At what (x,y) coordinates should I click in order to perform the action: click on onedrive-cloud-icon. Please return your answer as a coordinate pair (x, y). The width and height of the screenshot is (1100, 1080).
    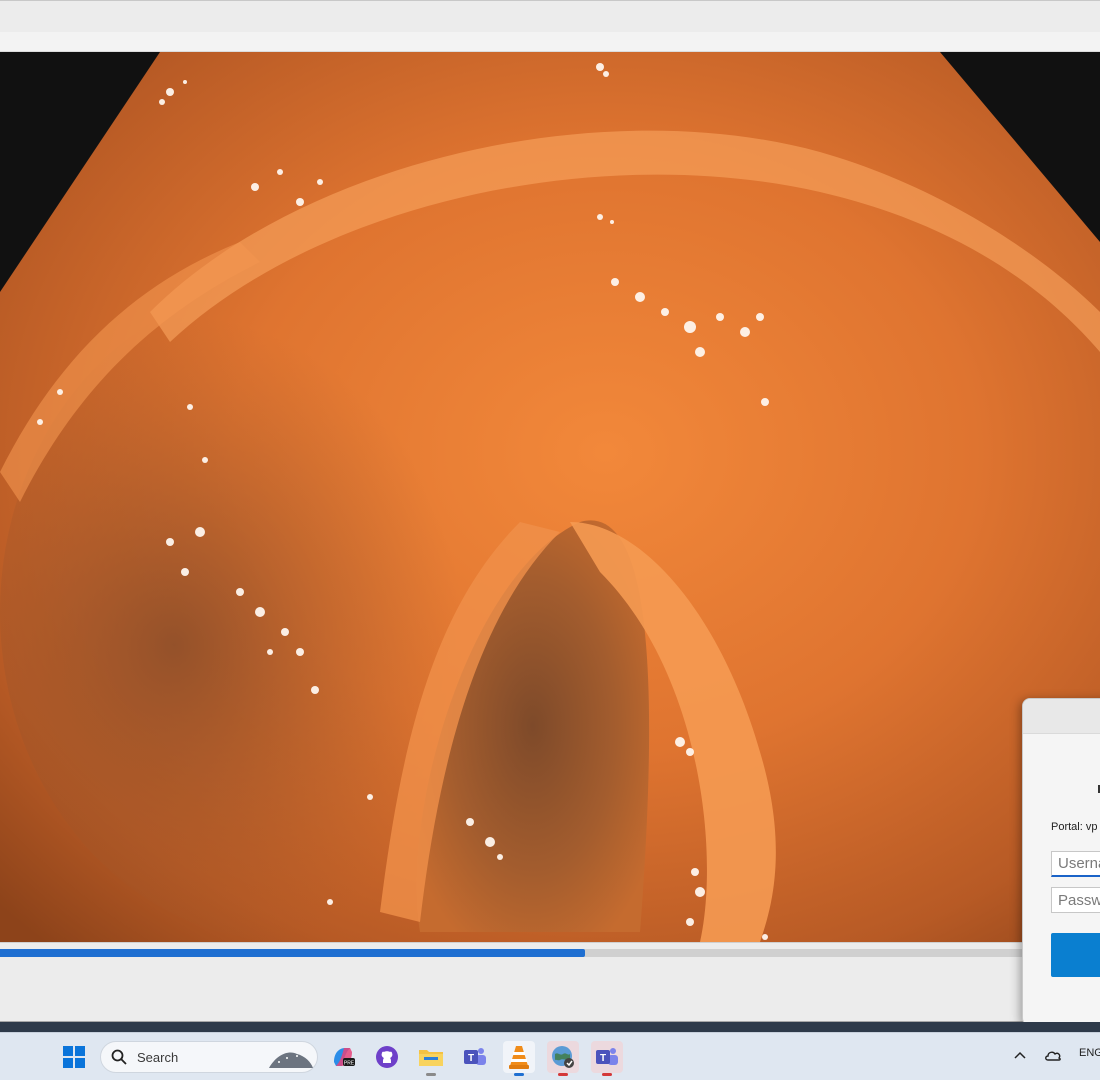
    Looking at the image, I should click on (1053, 1057).